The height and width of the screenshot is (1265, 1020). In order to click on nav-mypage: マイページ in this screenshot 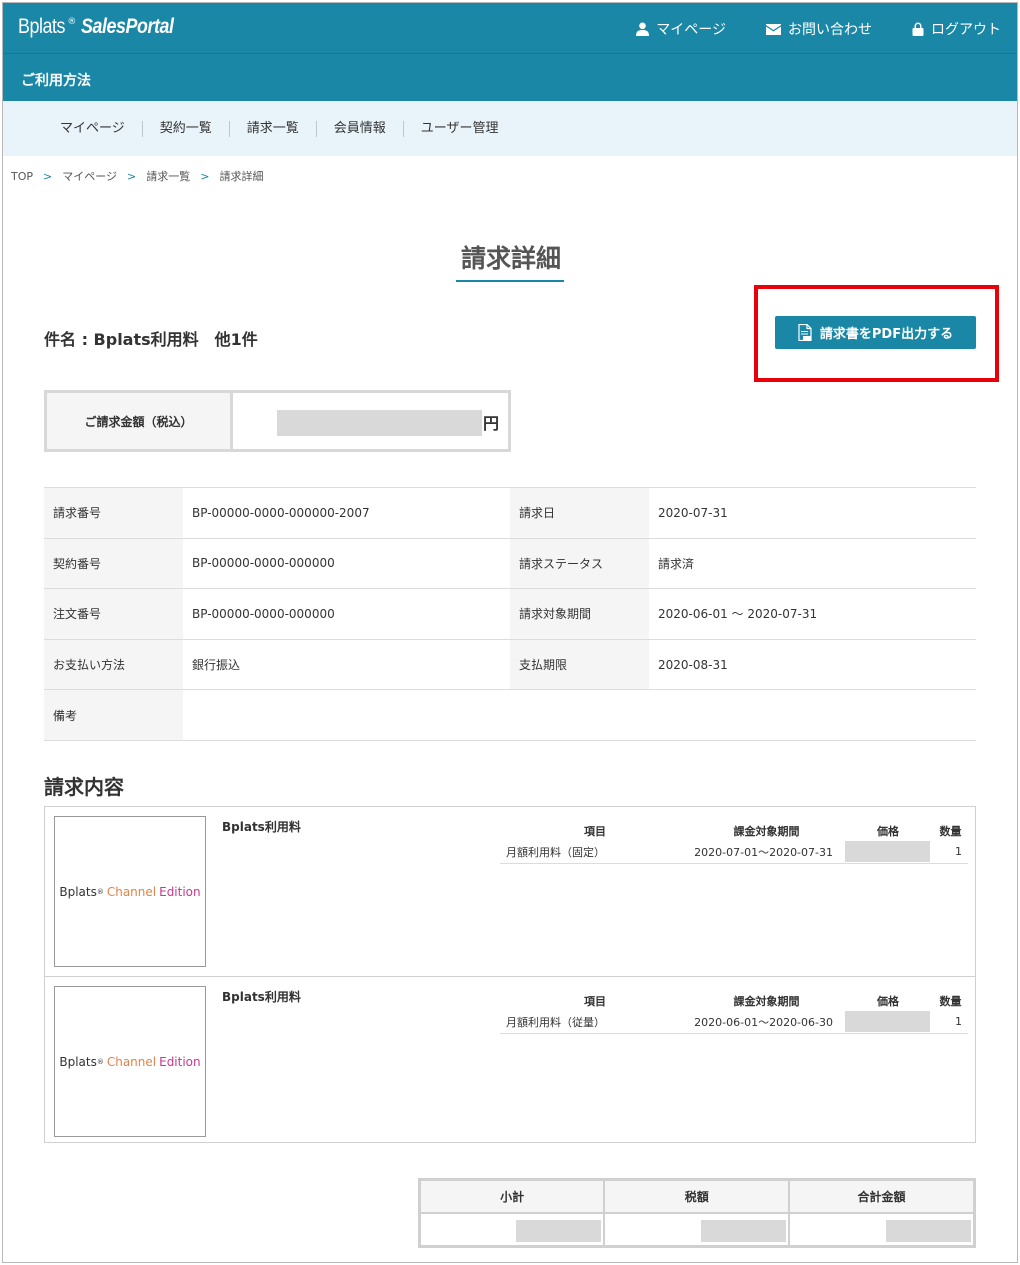, I will do `click(681, 29)`.